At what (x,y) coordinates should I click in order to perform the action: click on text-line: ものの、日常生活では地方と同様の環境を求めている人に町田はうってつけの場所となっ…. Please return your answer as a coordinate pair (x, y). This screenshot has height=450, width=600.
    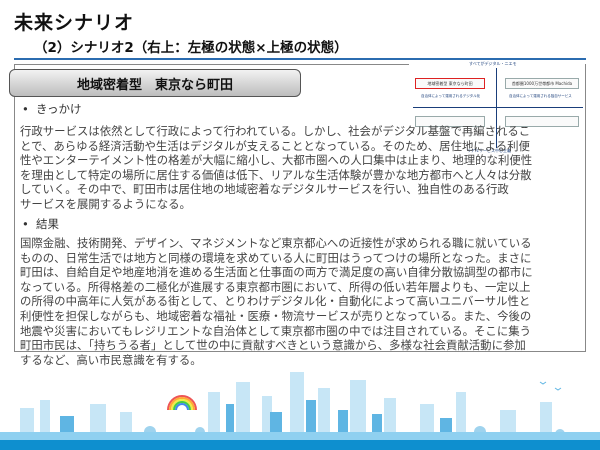
    Looking at the image, I should click on (276, 257).